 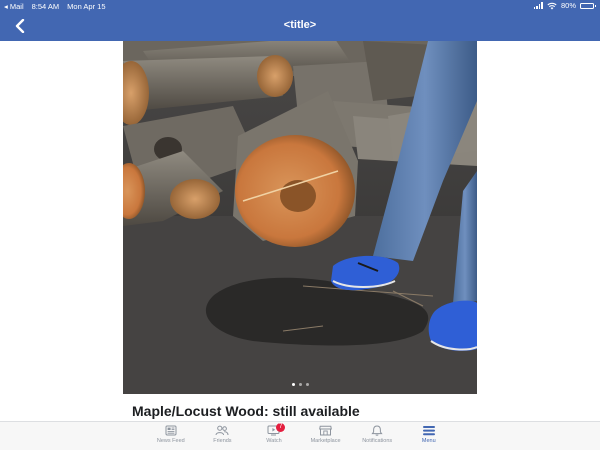 I want to click on page-title: <title>, so click(x=300, y=25).